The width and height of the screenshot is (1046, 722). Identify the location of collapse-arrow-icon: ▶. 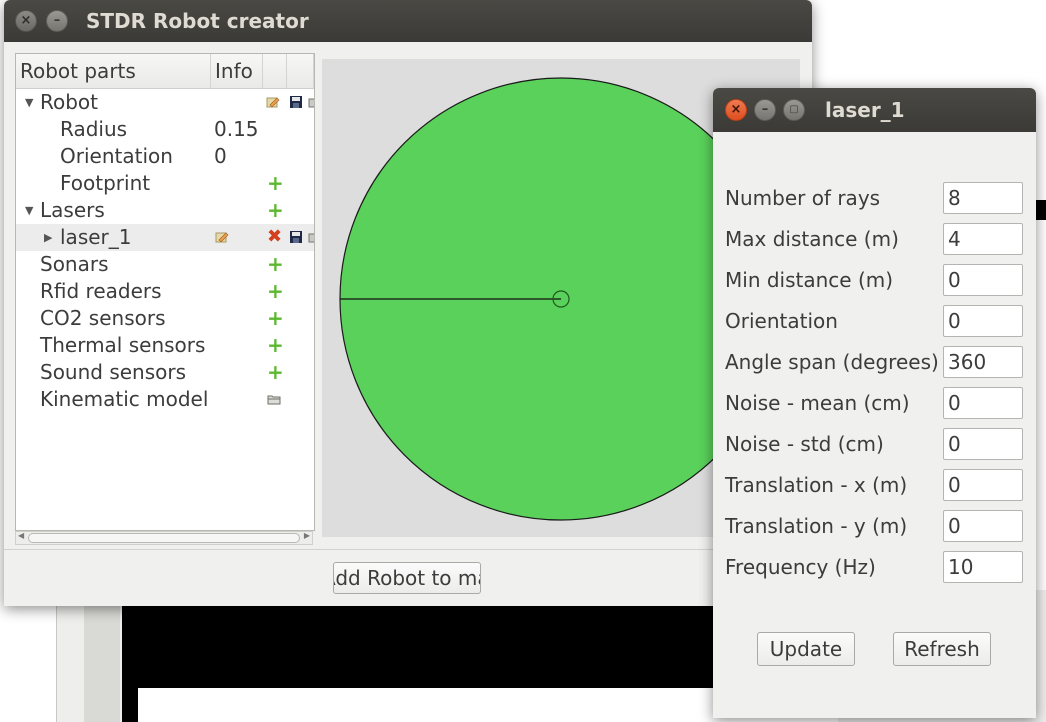
(48, 237).